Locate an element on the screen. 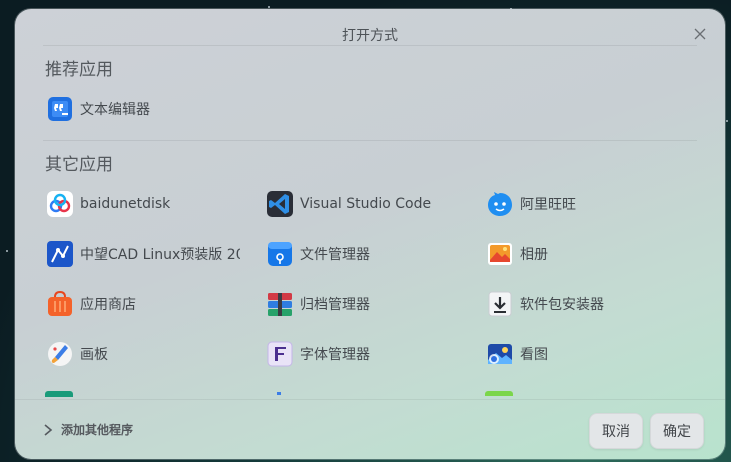 This screenshot has width=731, height=462. app-item-zwcad: 中望CAD Linux预装版 2023 is located at coordinates (142, 254).